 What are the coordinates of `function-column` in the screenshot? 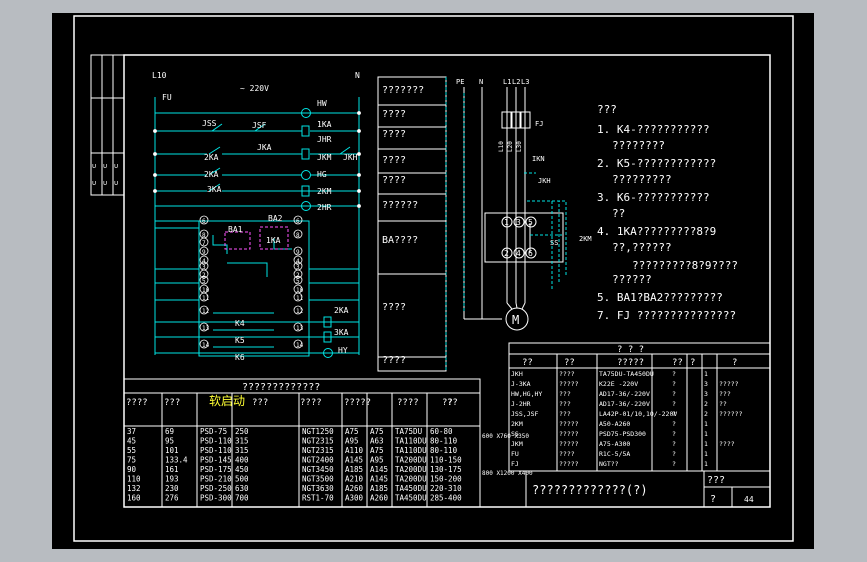 It's located at (412, 224).